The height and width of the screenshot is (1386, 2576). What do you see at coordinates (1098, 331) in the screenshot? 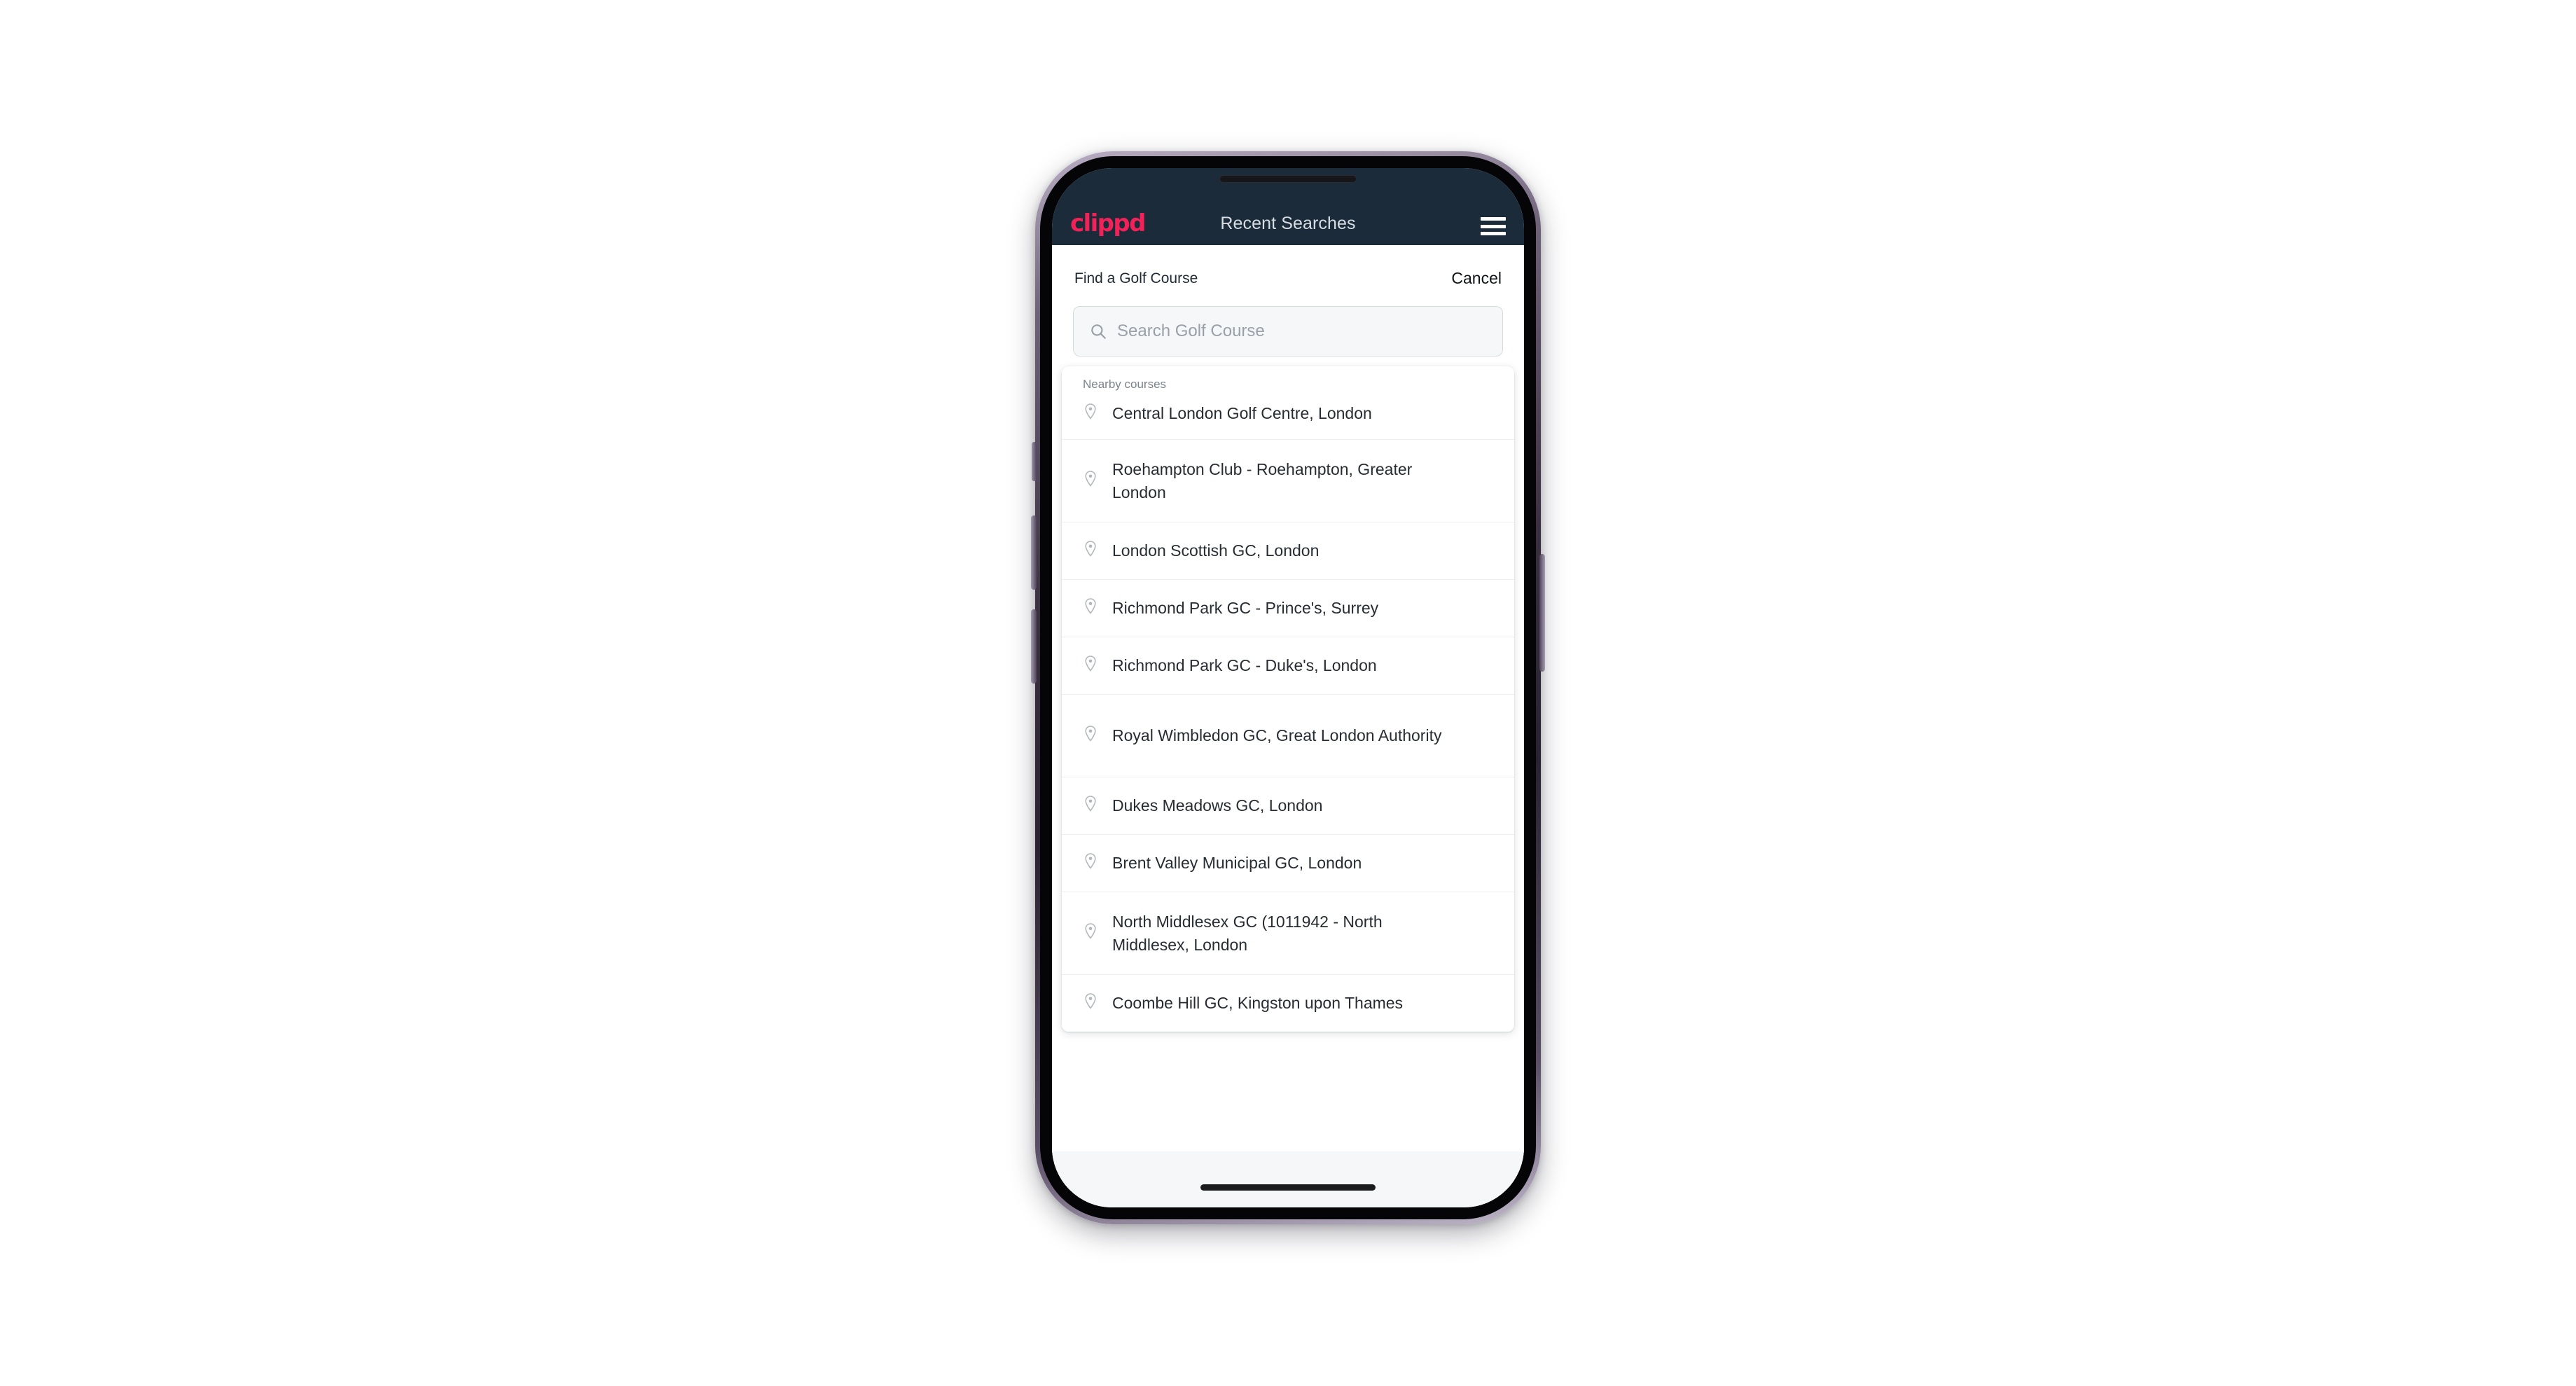
I see `search-icon` at bounding box center [1098, 331].